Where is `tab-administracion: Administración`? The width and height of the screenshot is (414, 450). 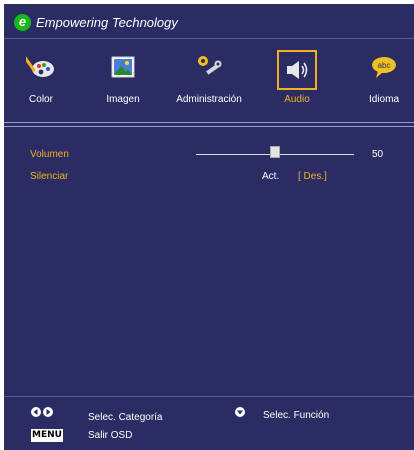 tab-administracion: Administración is located at coordinates (209, 80).